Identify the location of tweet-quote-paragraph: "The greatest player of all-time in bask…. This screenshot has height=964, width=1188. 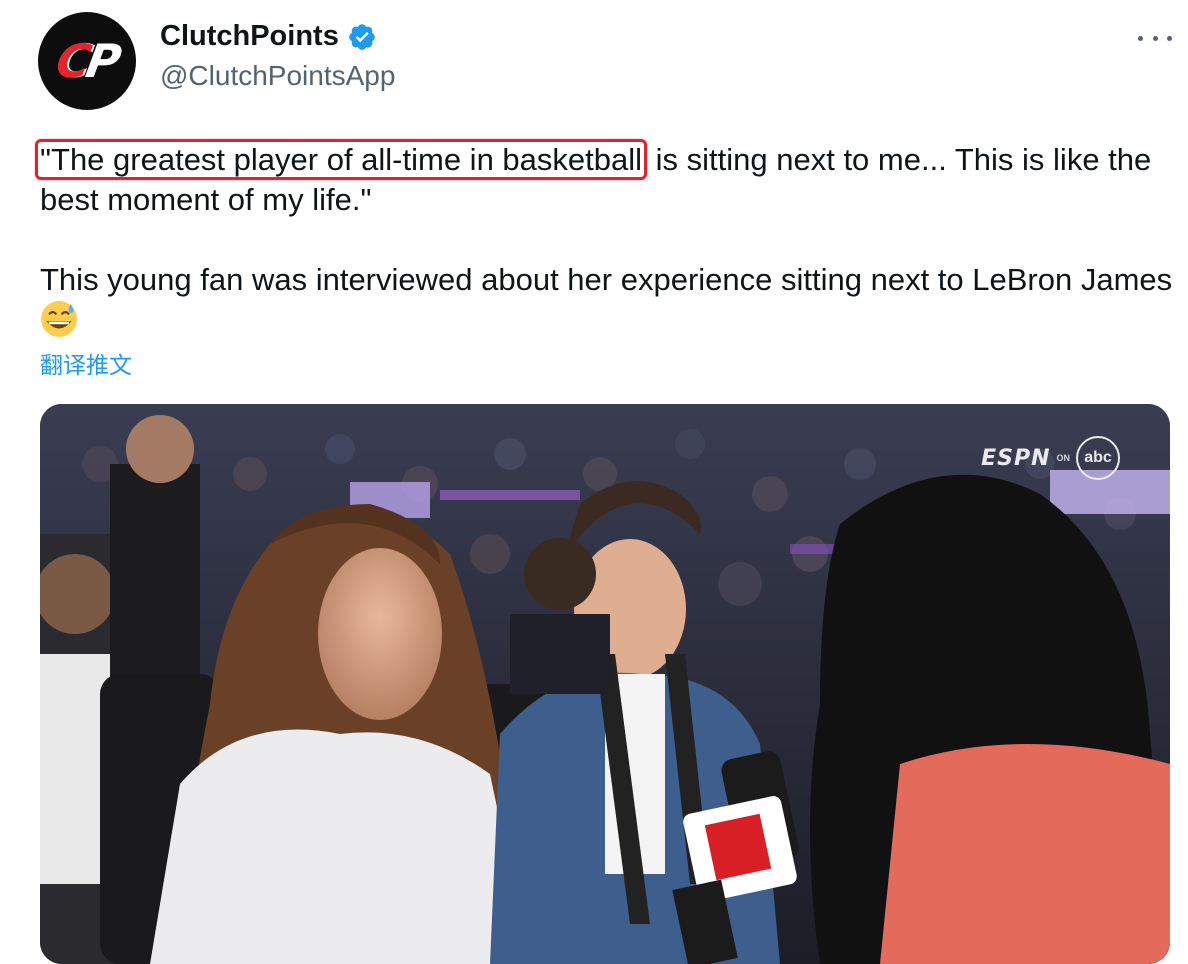
(607, 179).